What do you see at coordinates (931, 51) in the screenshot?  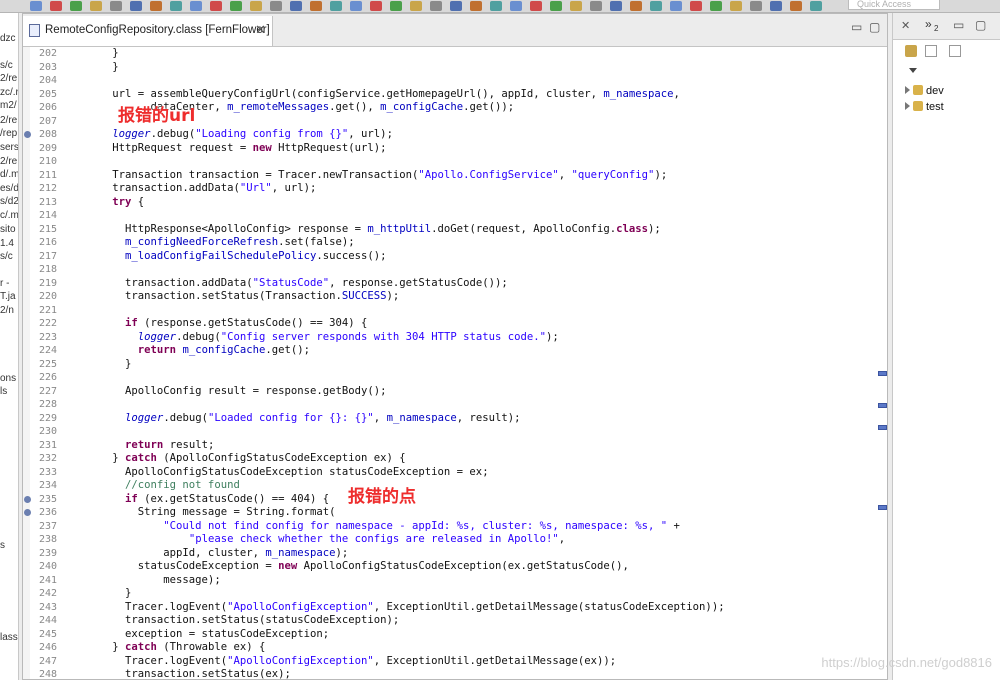 I see `file-icon` at bounding box center [931, 51].